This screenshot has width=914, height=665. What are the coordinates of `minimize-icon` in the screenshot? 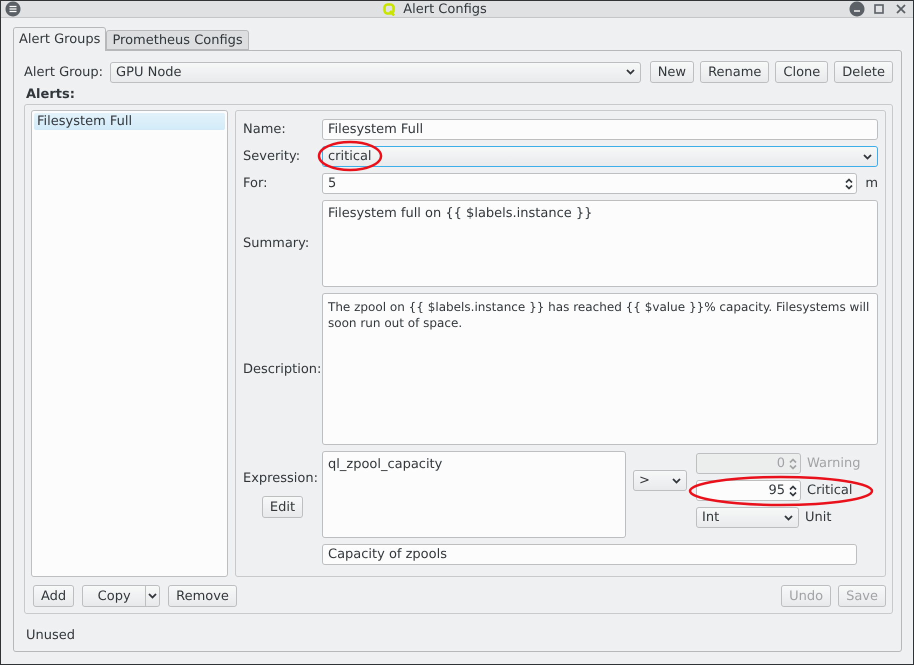 It's located at (857, 9).